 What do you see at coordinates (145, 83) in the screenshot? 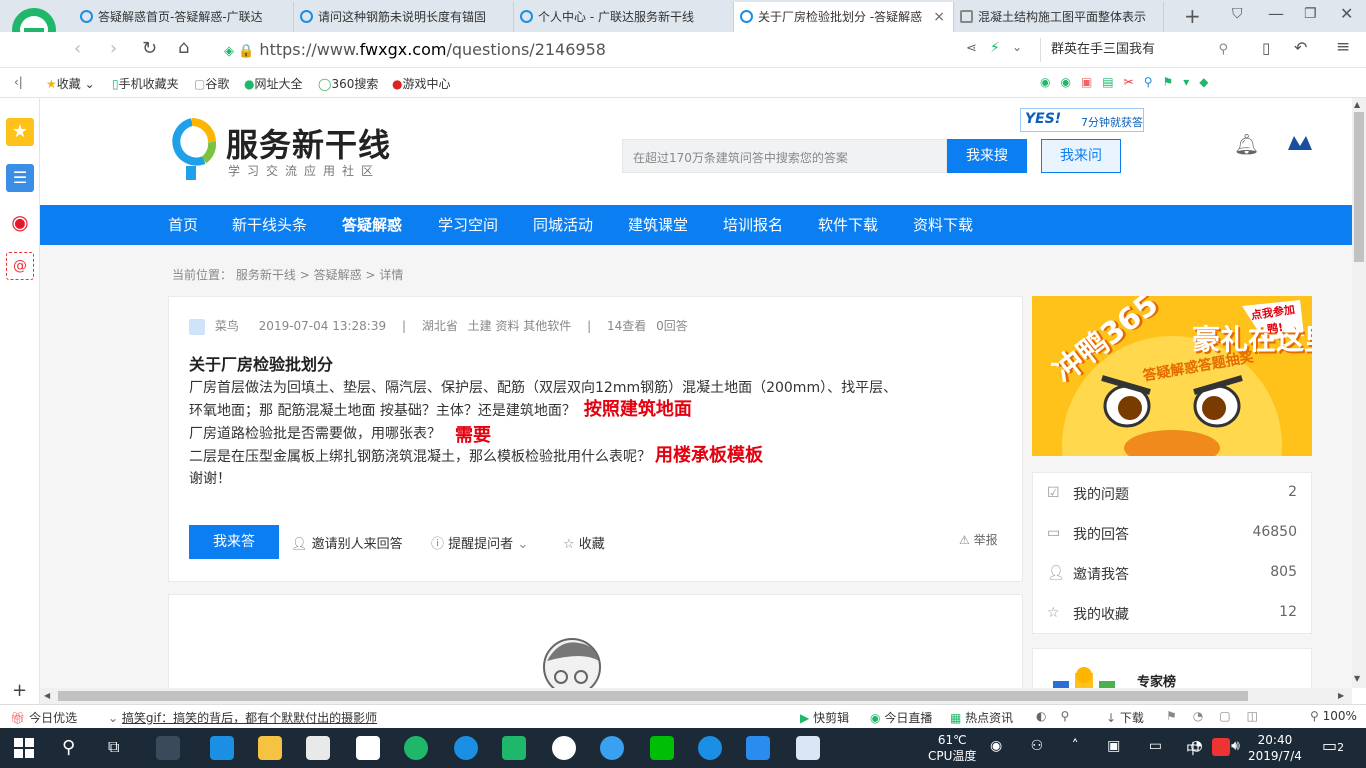
I see `fav-mobile: ▯手机收藏夹` at bounding box center [145, 83].